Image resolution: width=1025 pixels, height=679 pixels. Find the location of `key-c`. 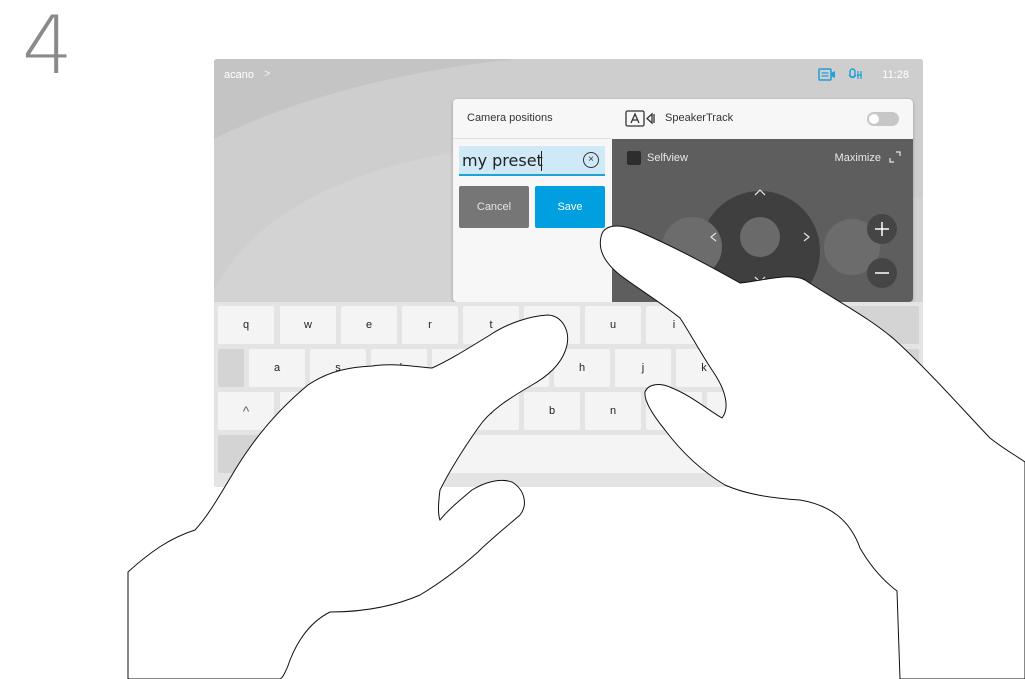

key-c is located at coordinates (430, 411).